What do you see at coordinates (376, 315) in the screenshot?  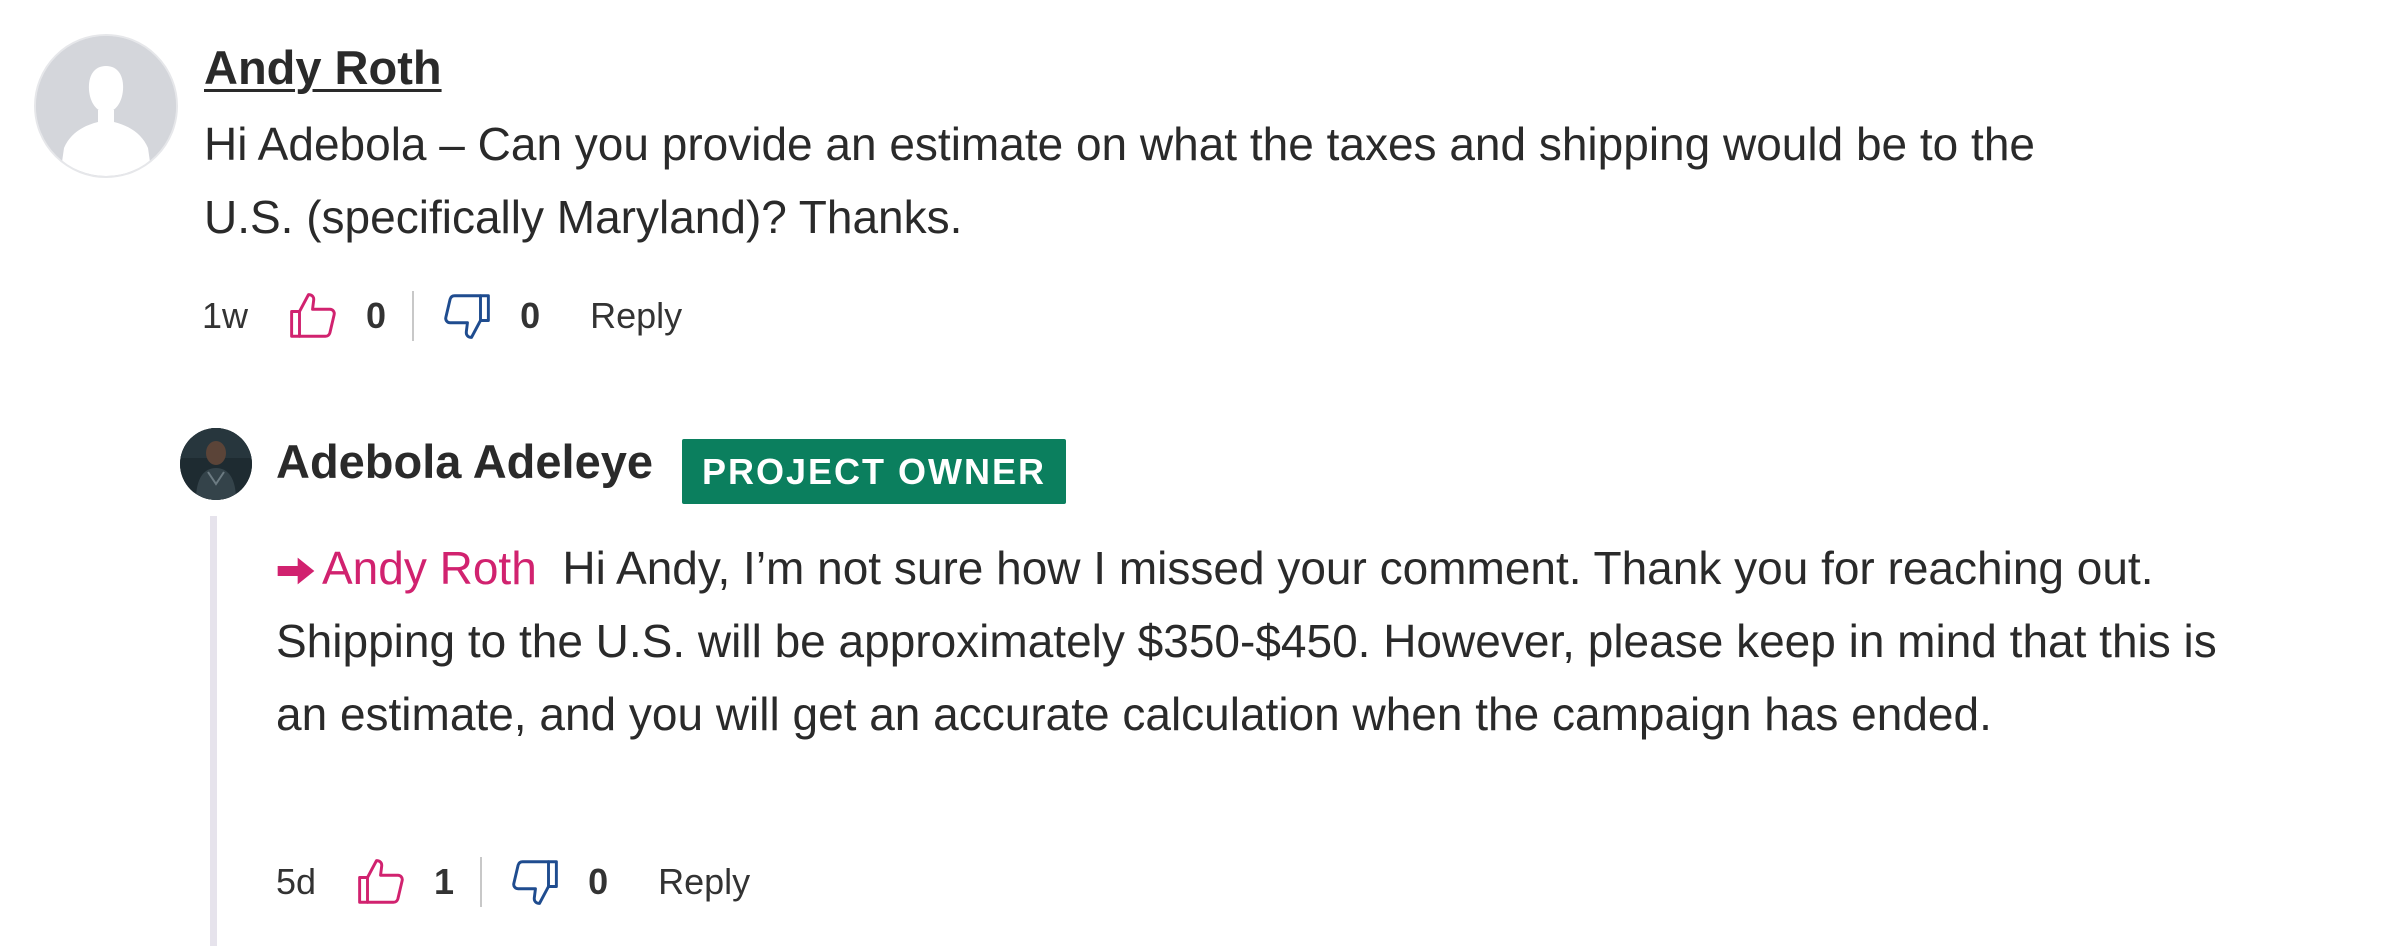 I see `like-count: 0` at bounding box center [376, 315].